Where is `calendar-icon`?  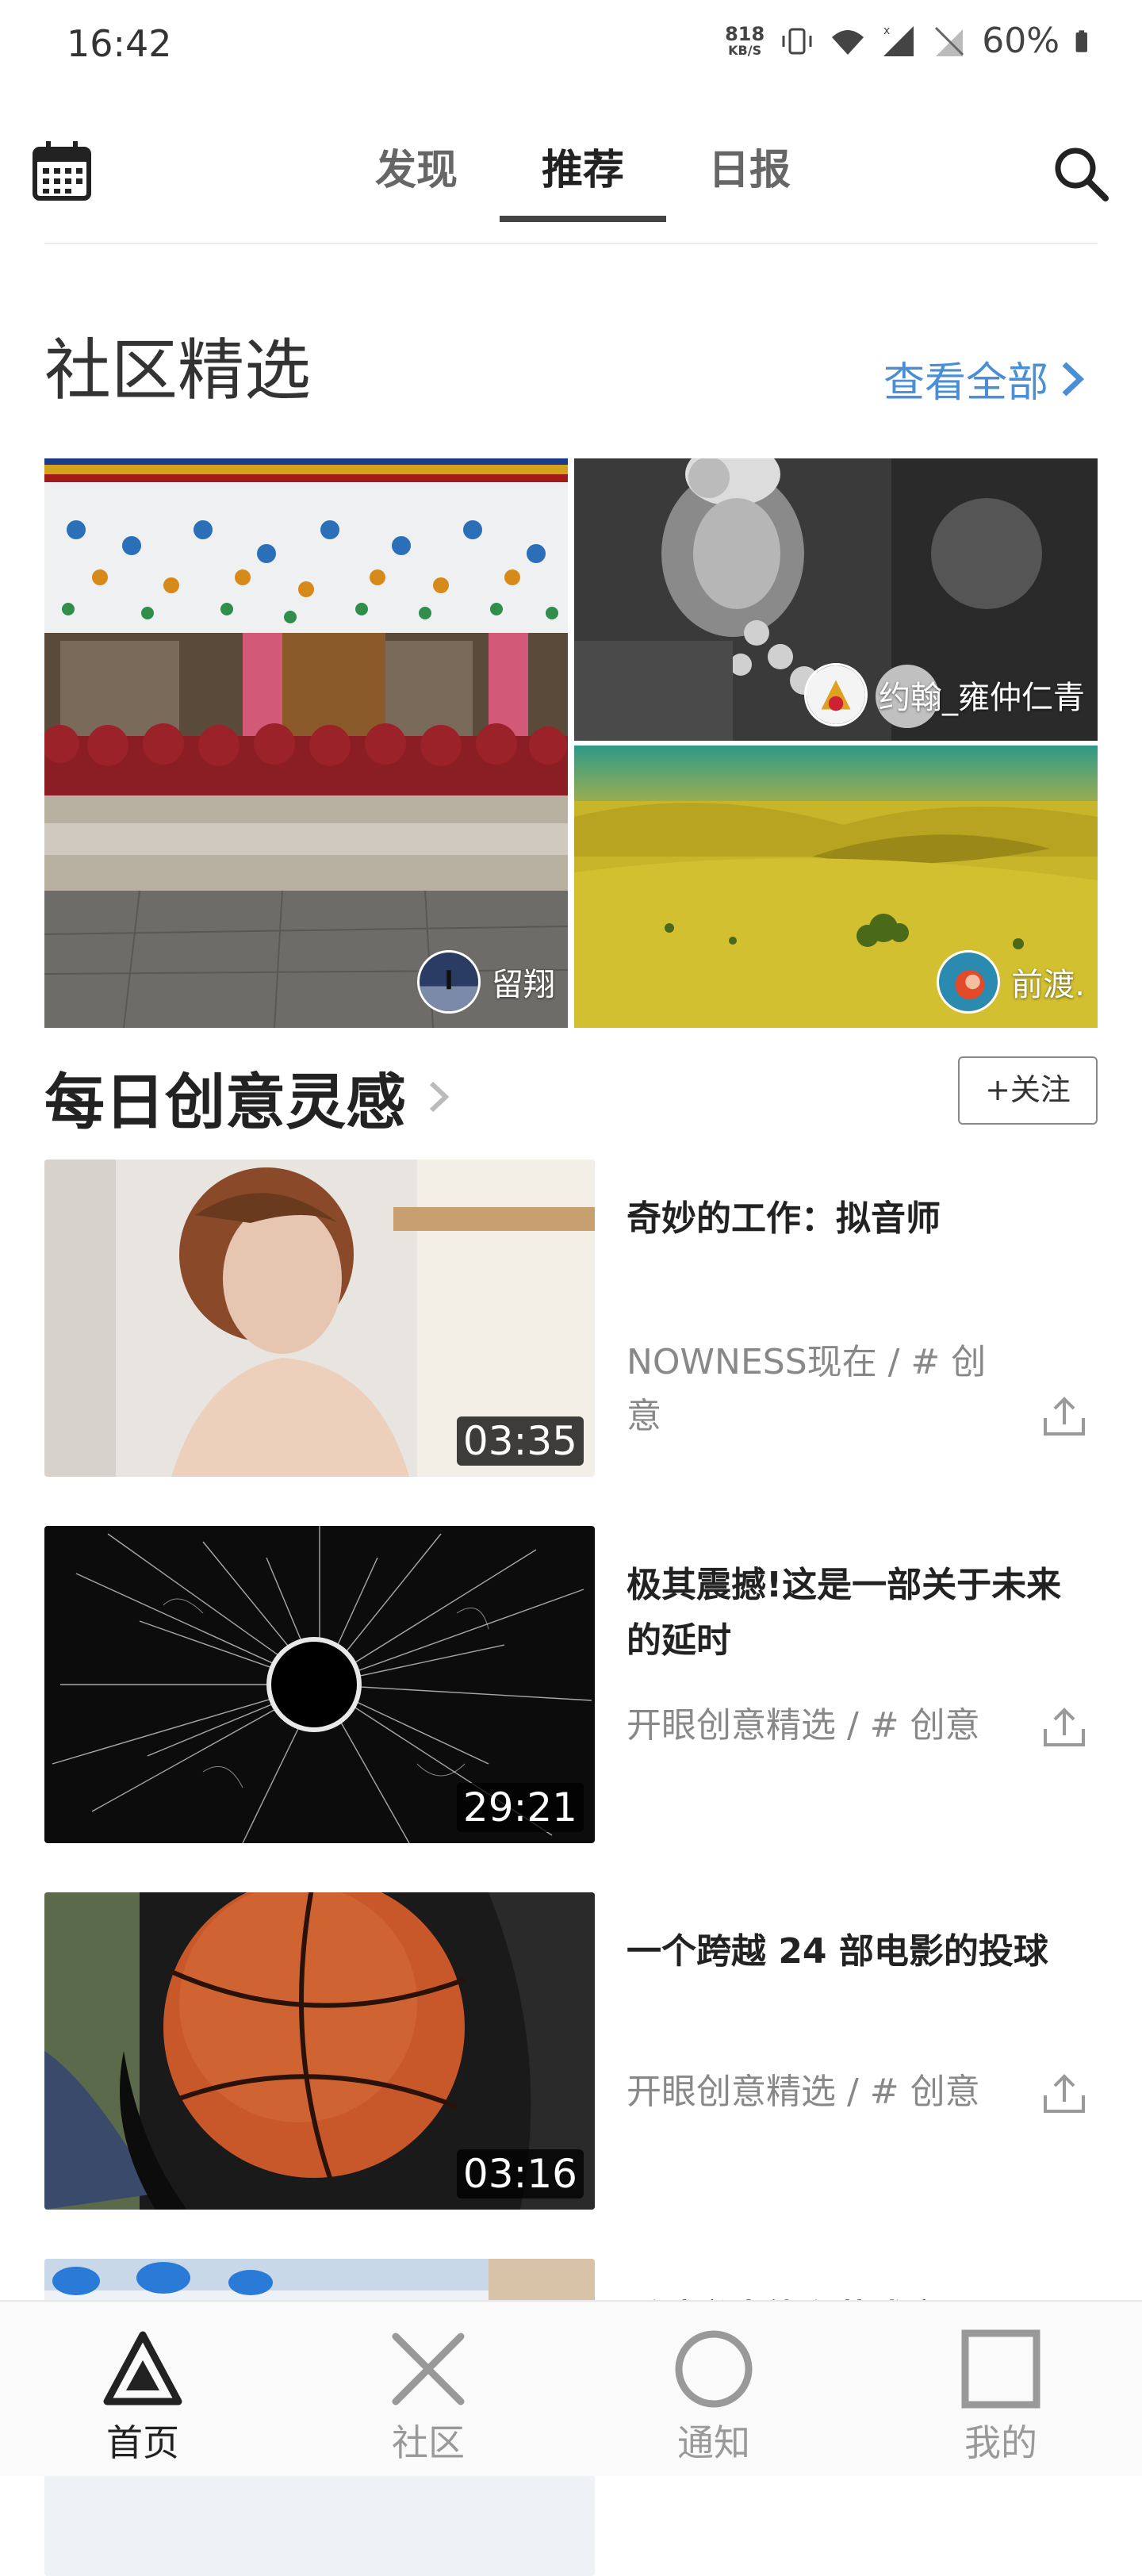 calendar-icon is located at coordinates (62, 172).